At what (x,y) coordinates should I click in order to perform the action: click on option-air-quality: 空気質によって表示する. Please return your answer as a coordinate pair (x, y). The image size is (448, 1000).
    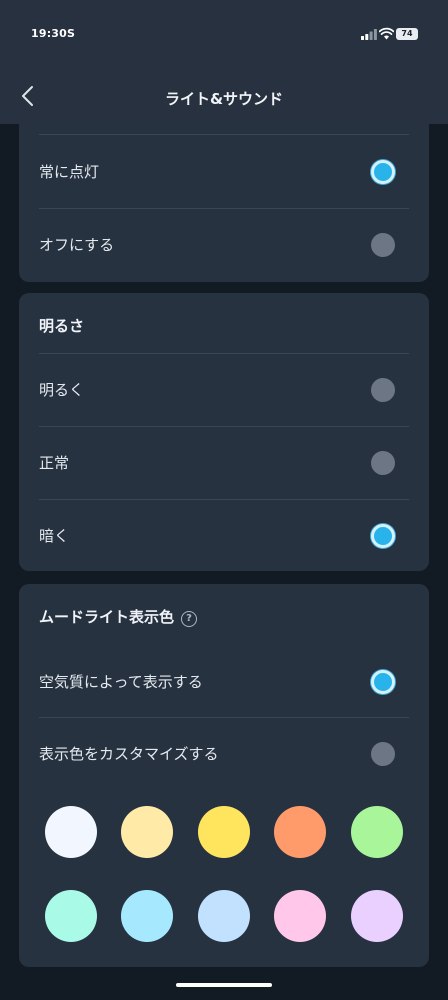
    Looking at the image, I should click on (224, 682).